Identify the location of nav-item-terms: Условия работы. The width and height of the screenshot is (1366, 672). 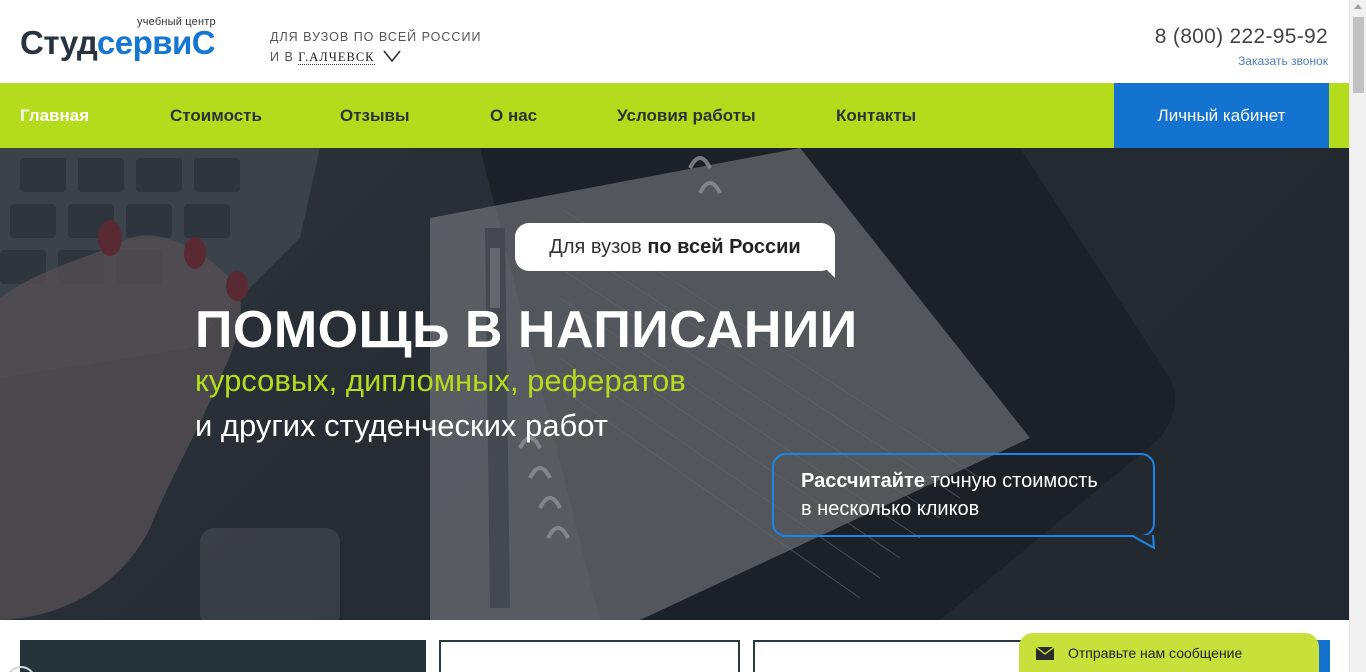
(686, 115).